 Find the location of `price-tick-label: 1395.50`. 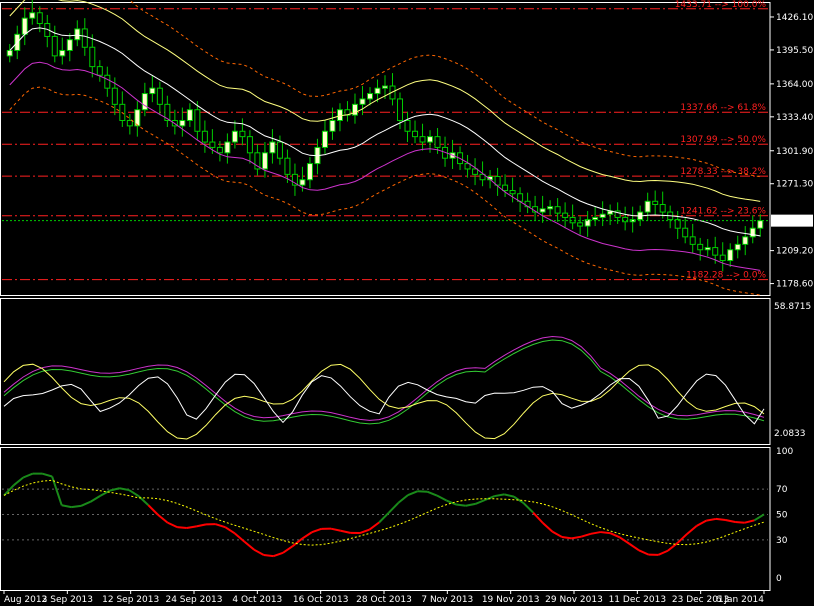

price-tick-label: 1395.50 is located at coordinates (794, 51).